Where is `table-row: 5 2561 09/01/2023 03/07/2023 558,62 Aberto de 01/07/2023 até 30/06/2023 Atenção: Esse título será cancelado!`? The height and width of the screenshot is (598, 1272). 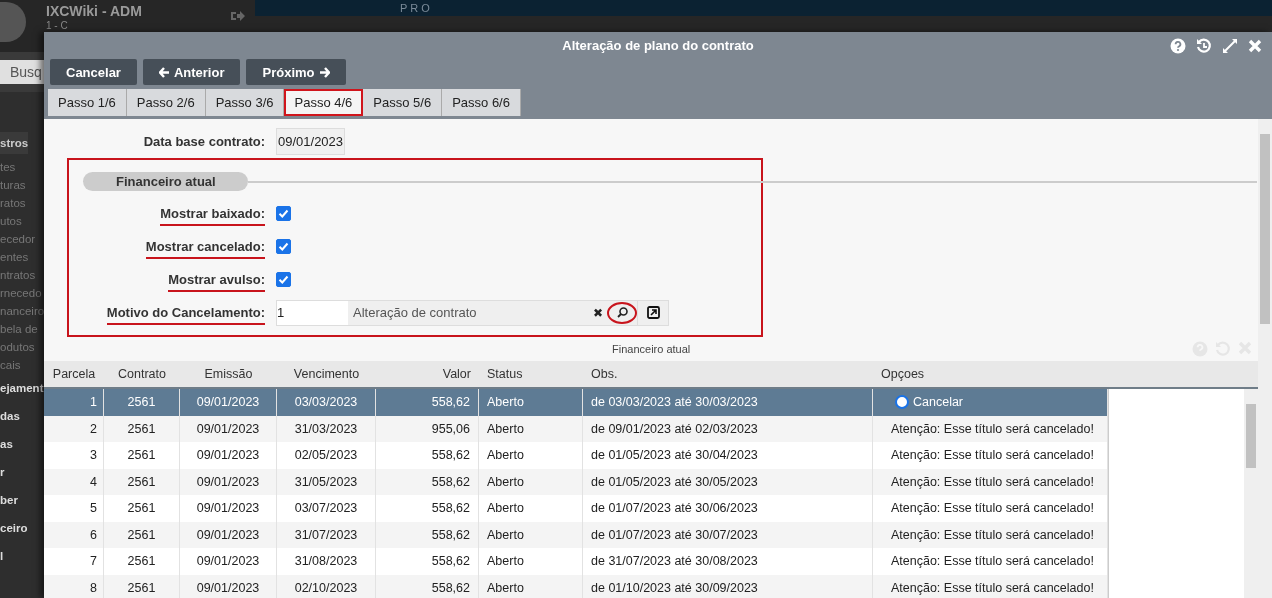 table-row: 5 2561 09/01/2023 03/07/2023 558,62 Aberto de 01/07/2023 até 30/06/2023 Atenção: Esse título será cancelado! is located at coordinates (576, 508).